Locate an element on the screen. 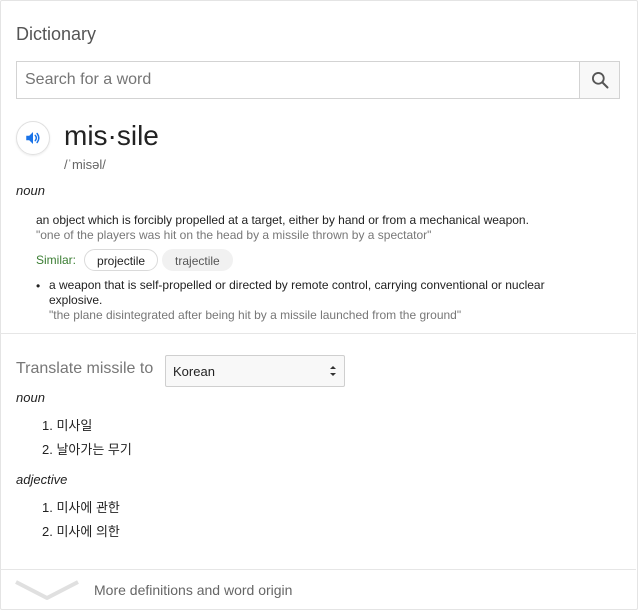  search-box is located at coordinates (318, 80).